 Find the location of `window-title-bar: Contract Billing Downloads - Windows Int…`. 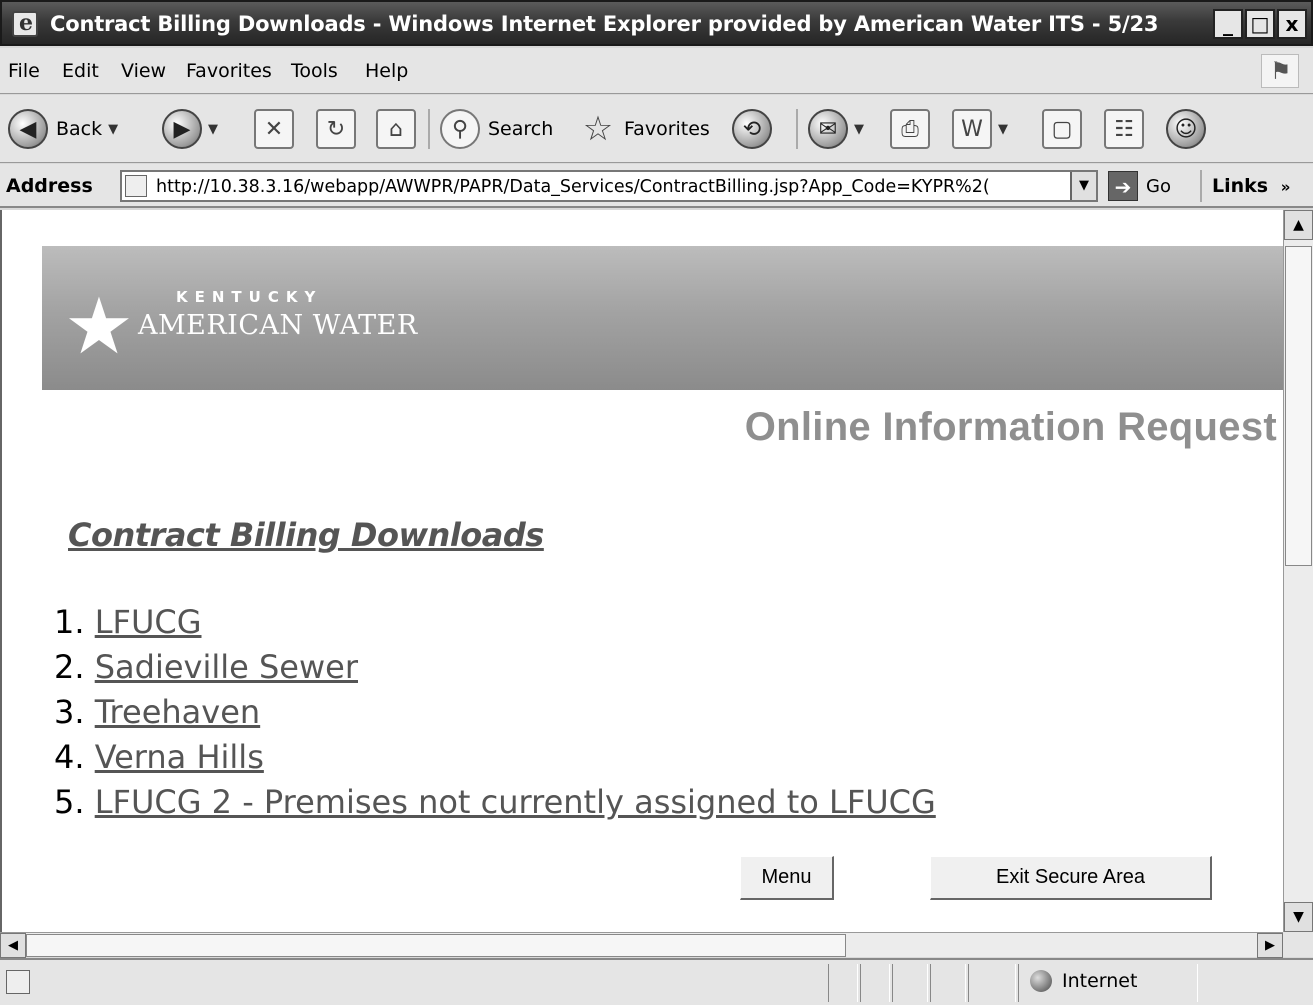

window-title-bar: Contract Billing Downloads - Windows Int… is located at coordinates (656, 23).